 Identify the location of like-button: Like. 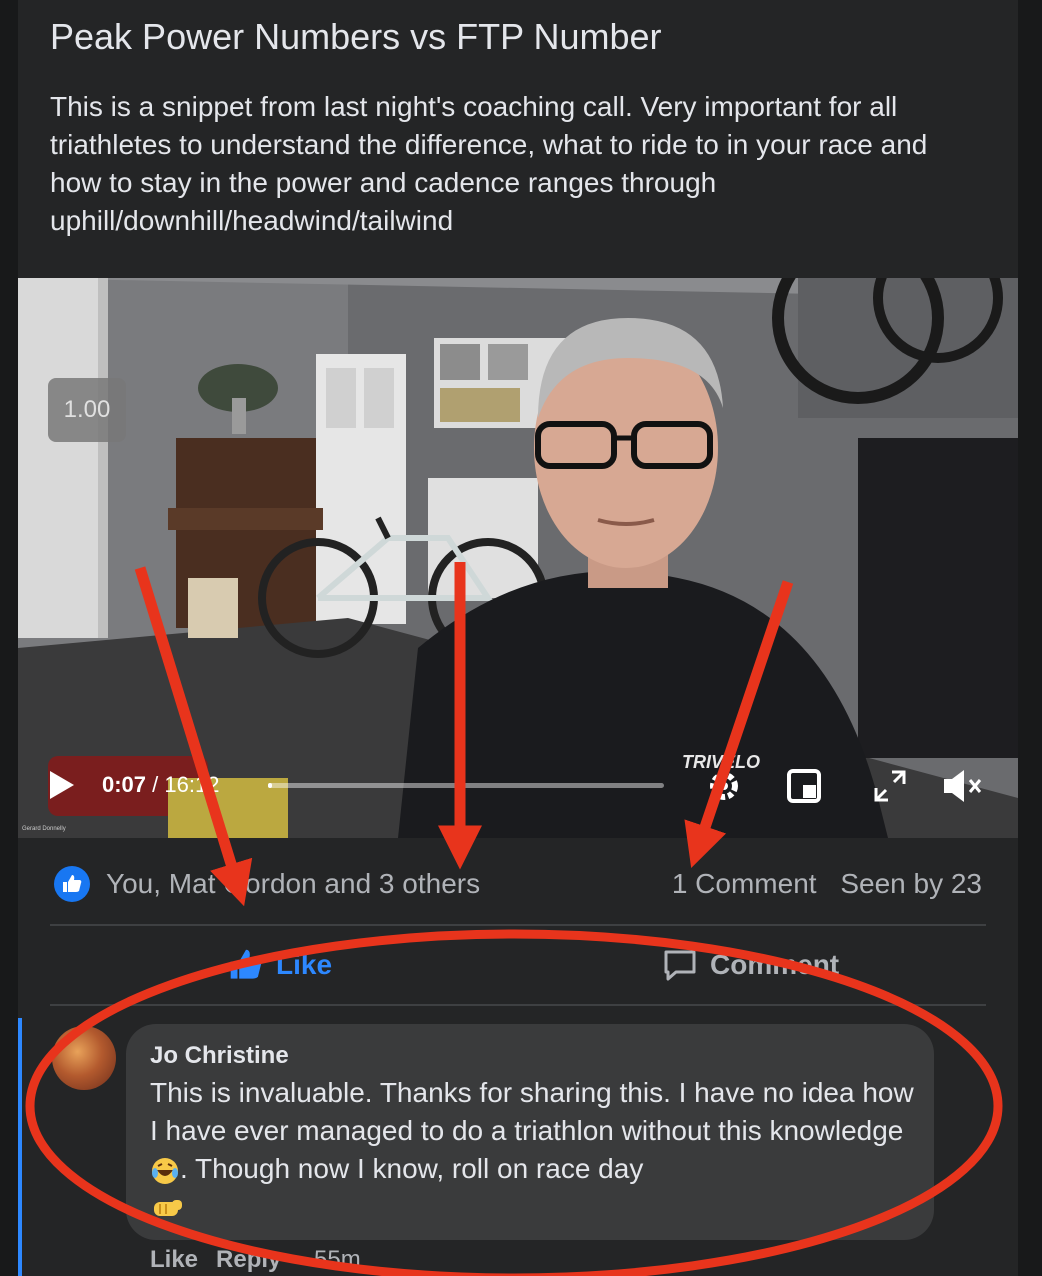
(280, 965).